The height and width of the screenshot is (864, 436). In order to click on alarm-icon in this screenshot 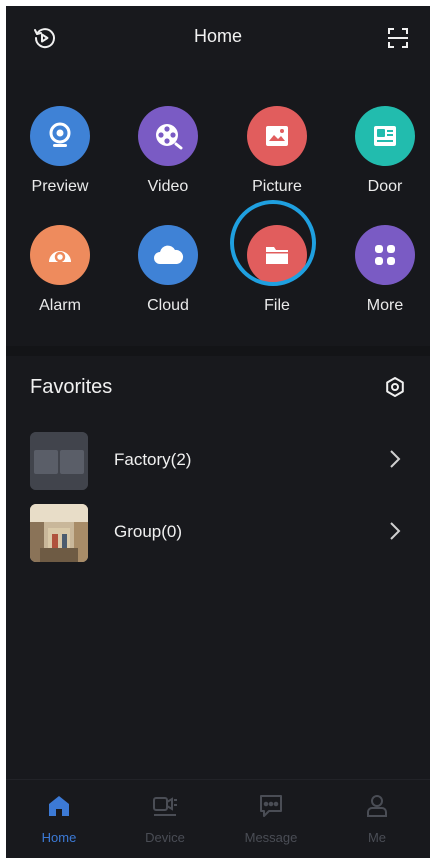, I will do `click(60, 255)`.